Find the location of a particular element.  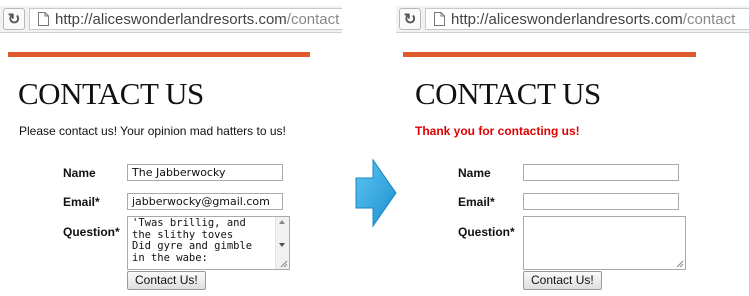

question-textarea is located at coordinates (604, 243).